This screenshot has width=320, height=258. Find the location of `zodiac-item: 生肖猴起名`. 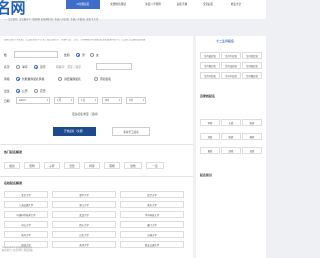

zodiac-item: 生肖猴起名 is located at coordinates (252, 75).